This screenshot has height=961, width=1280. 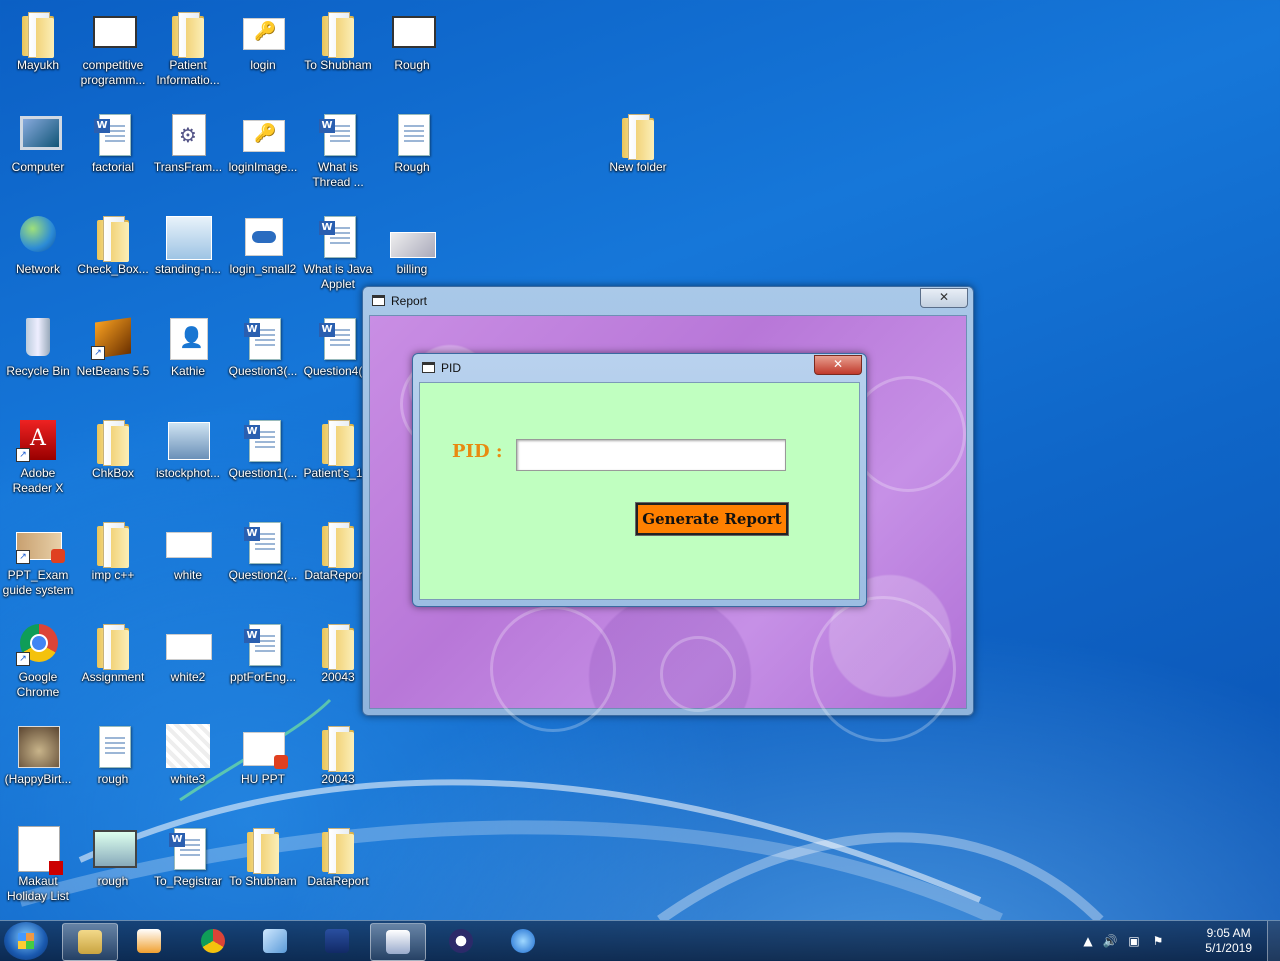 I want to click on desktop-icon: Assignment, so click(x=113, y=666).